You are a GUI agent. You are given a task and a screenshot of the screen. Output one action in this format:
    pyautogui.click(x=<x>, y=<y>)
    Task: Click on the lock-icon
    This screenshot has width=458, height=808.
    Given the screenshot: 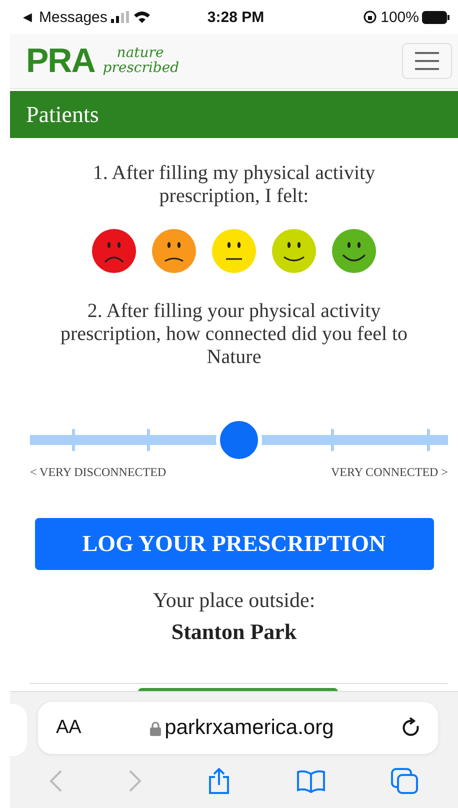 What is the action you would take?
    pyautogui.click(x=155, y=728)
    